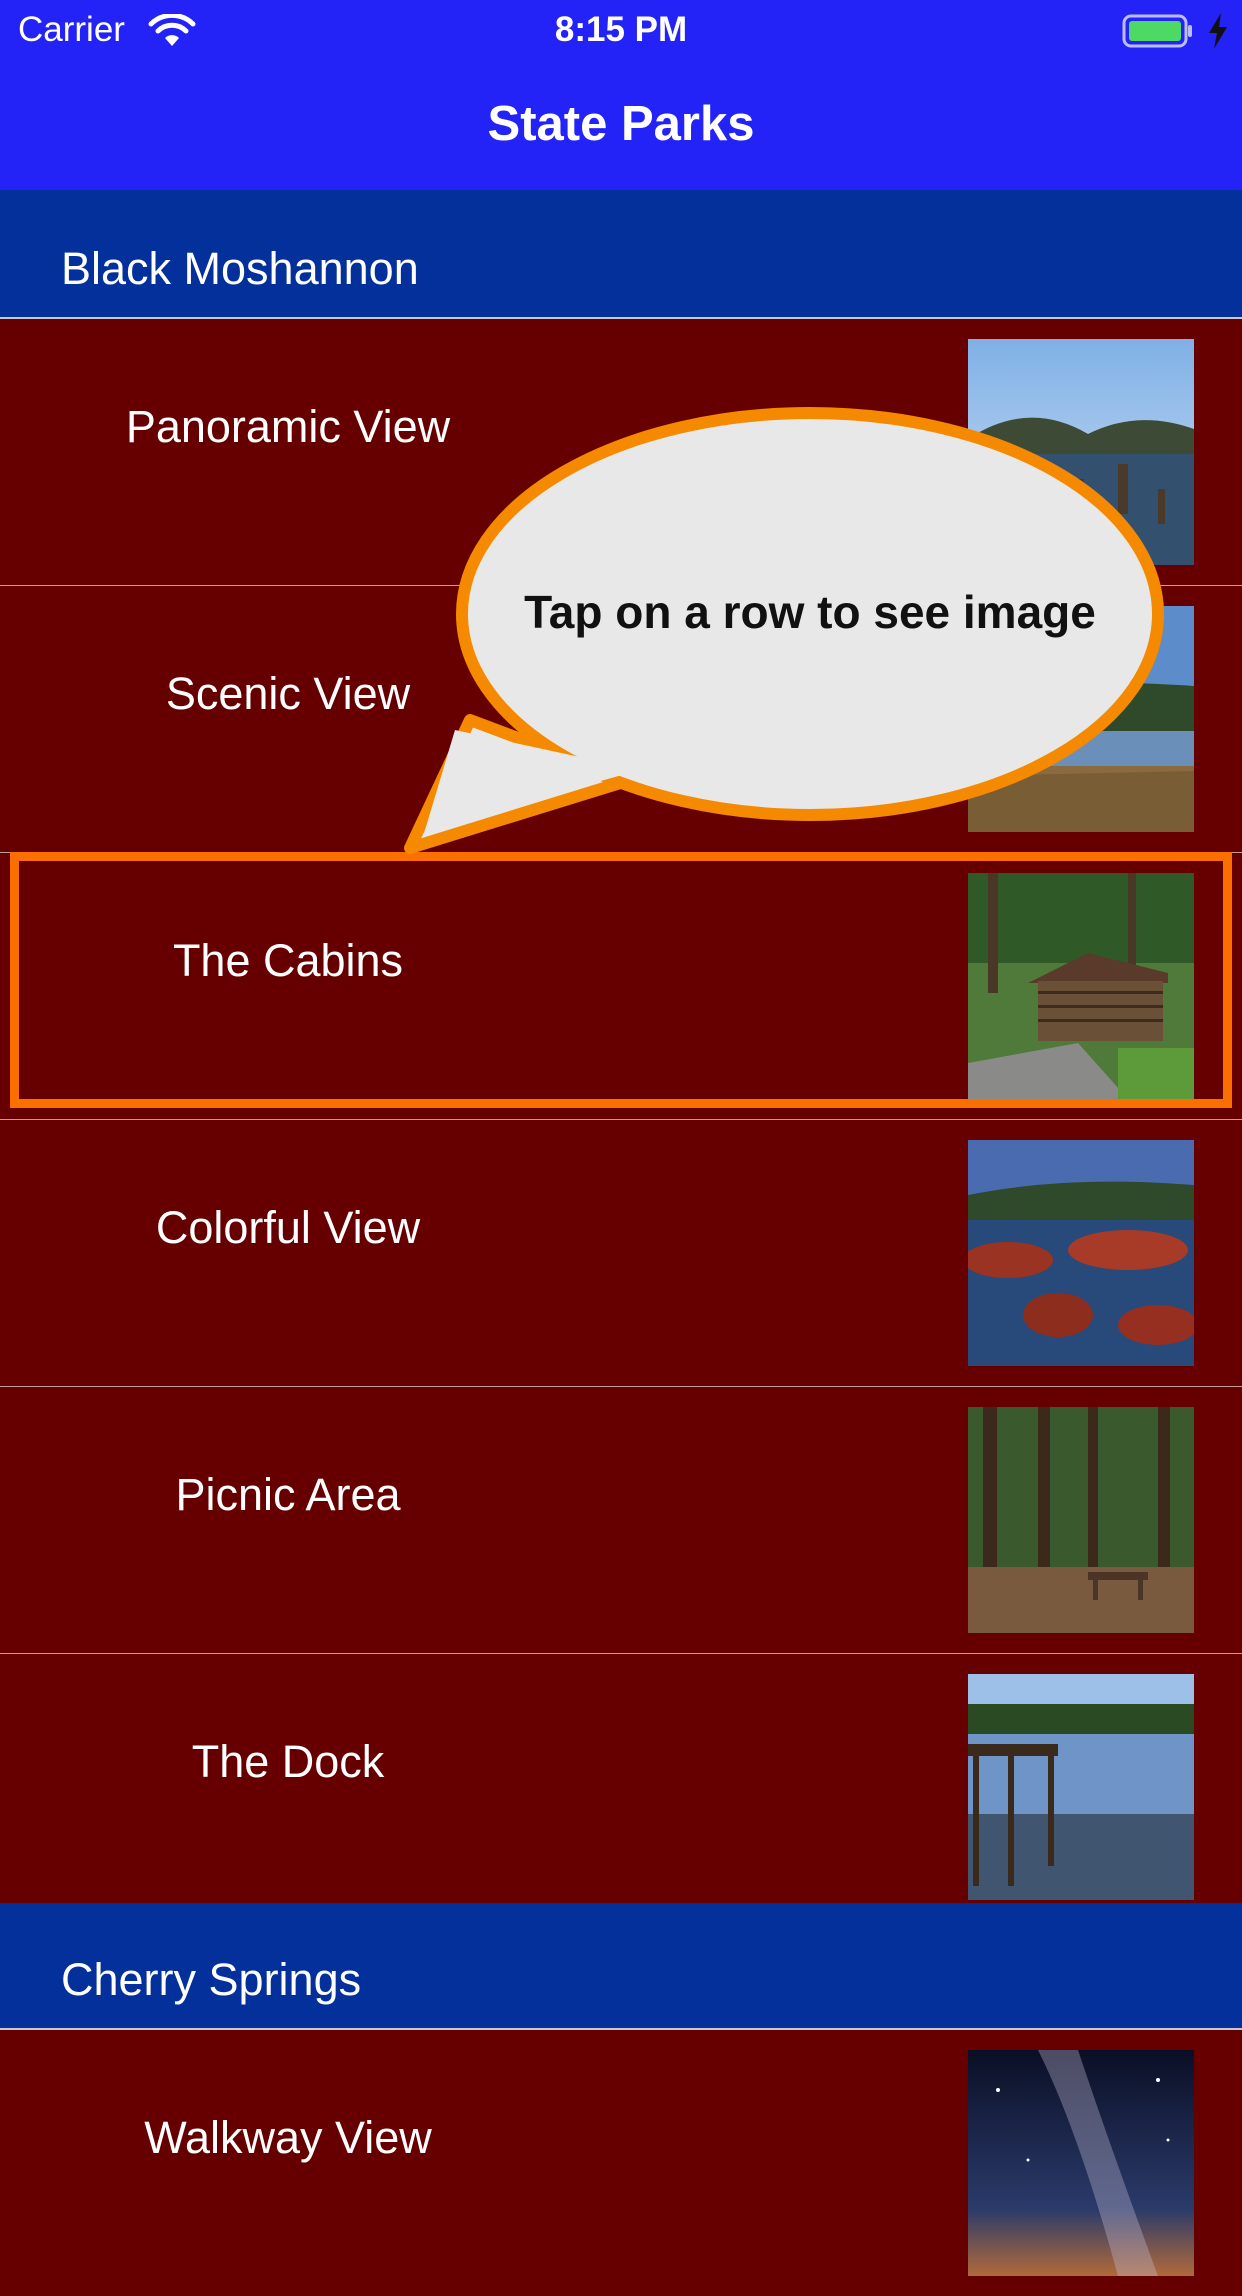 Image resolution: width=1242 pixels, height=2296 pixels. What do you see at coordinates (621, 453) in the screenshot?
I see `table-row: Panoramic View` at bounding box center [621, 453].